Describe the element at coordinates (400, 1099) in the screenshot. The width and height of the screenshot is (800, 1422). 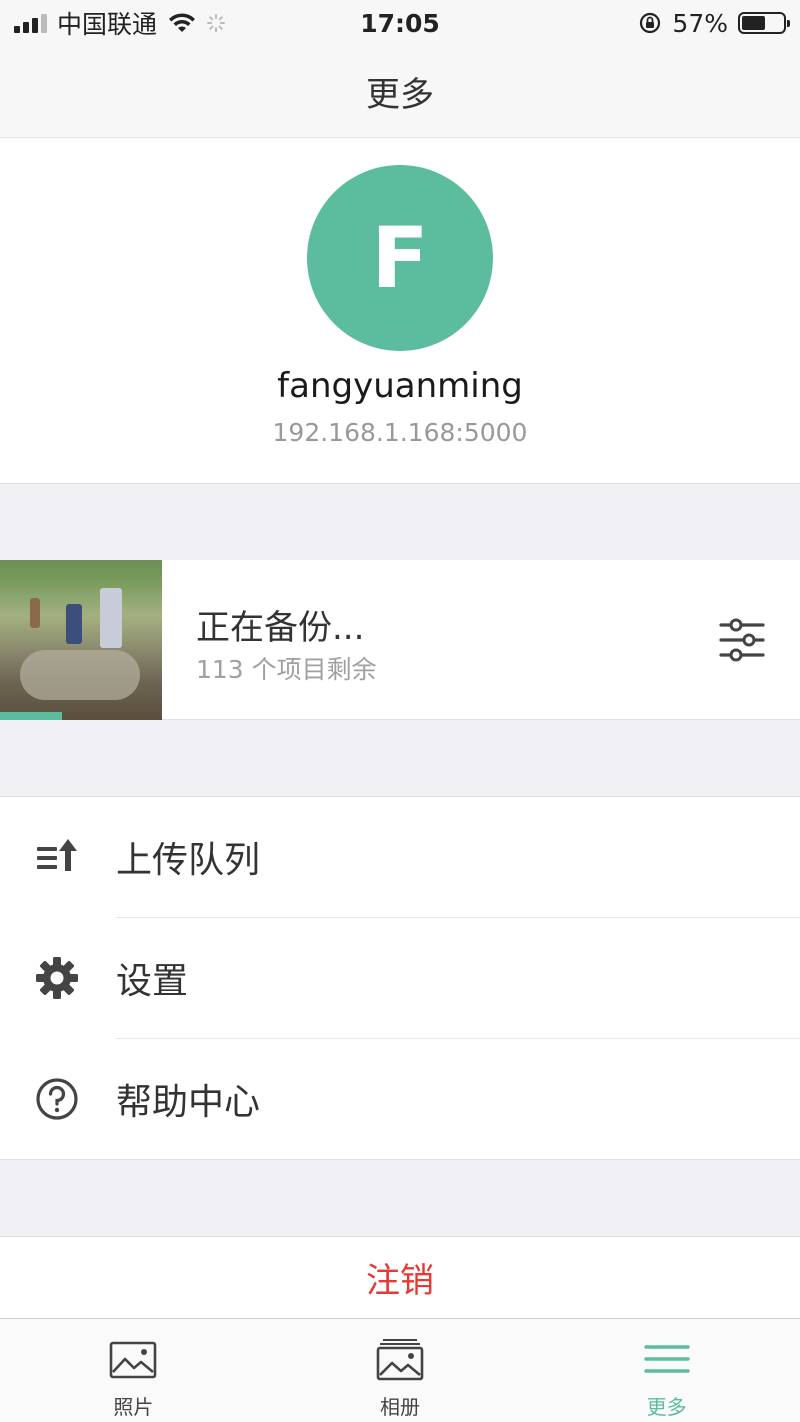
I see `menu-item-help-center: 帮助中心` at that location.